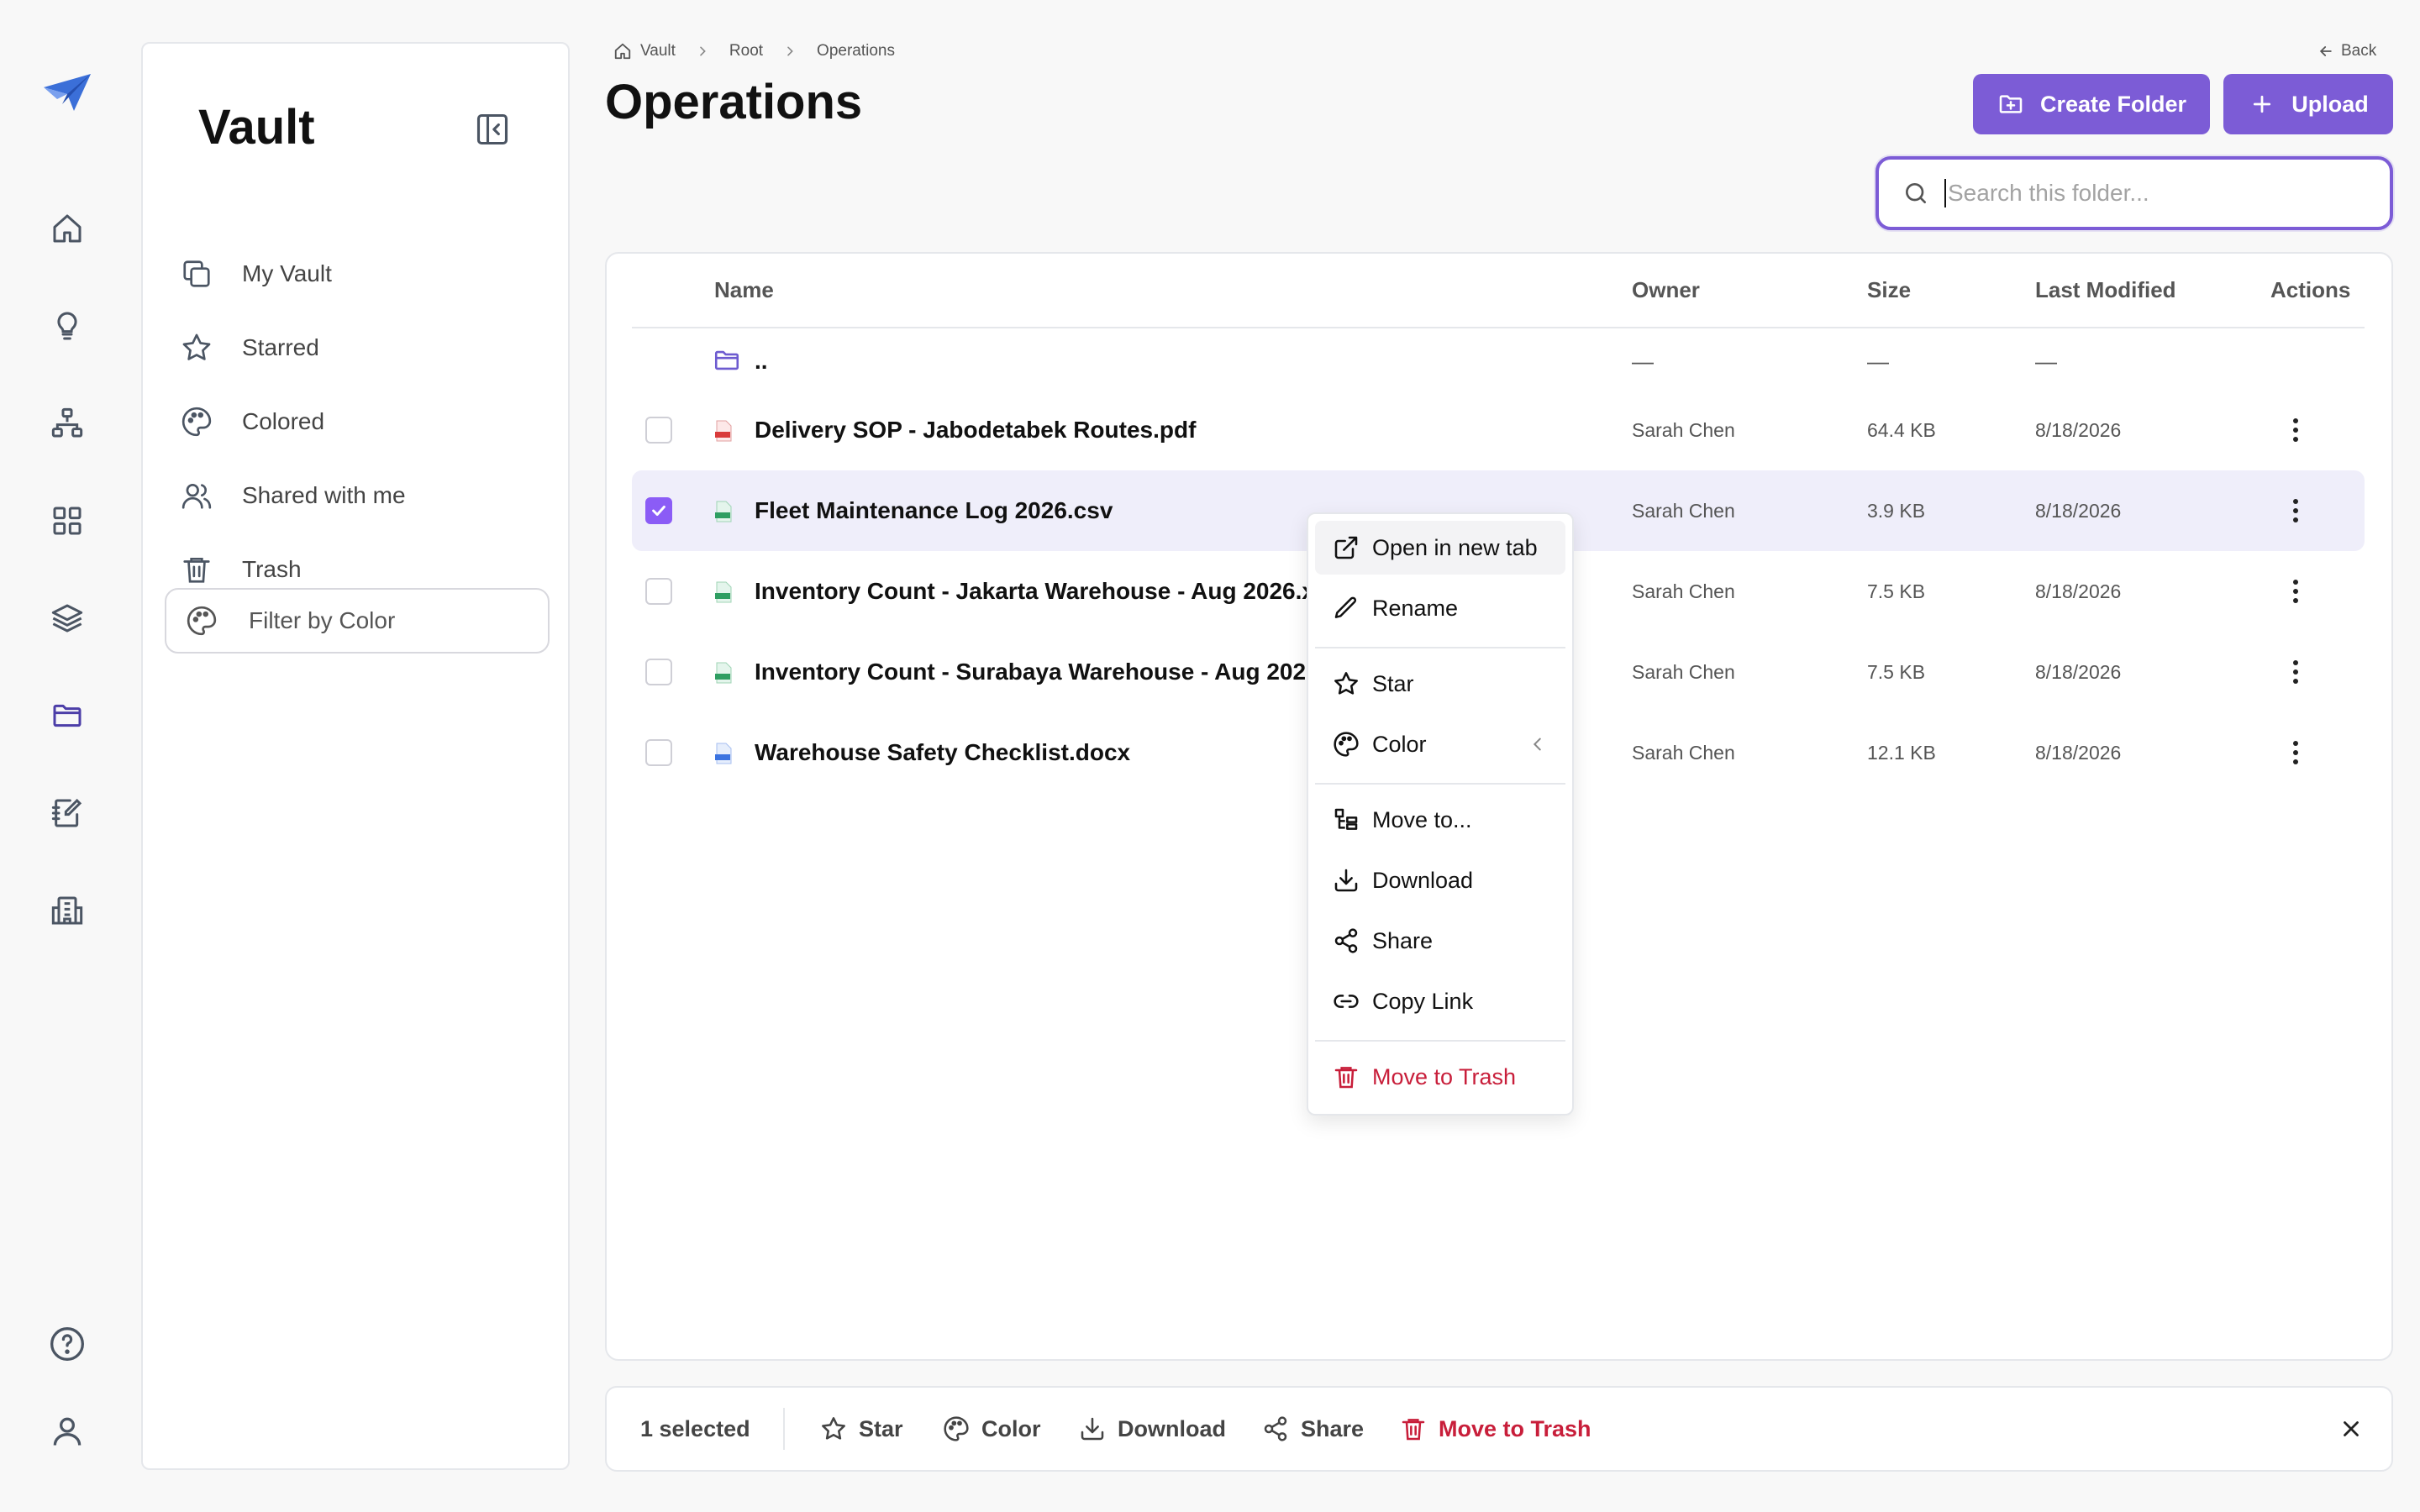  Describe the element at coordinates (354, 348) in the screenshot. I see `sidebar-item-starred: Starred` at that location.